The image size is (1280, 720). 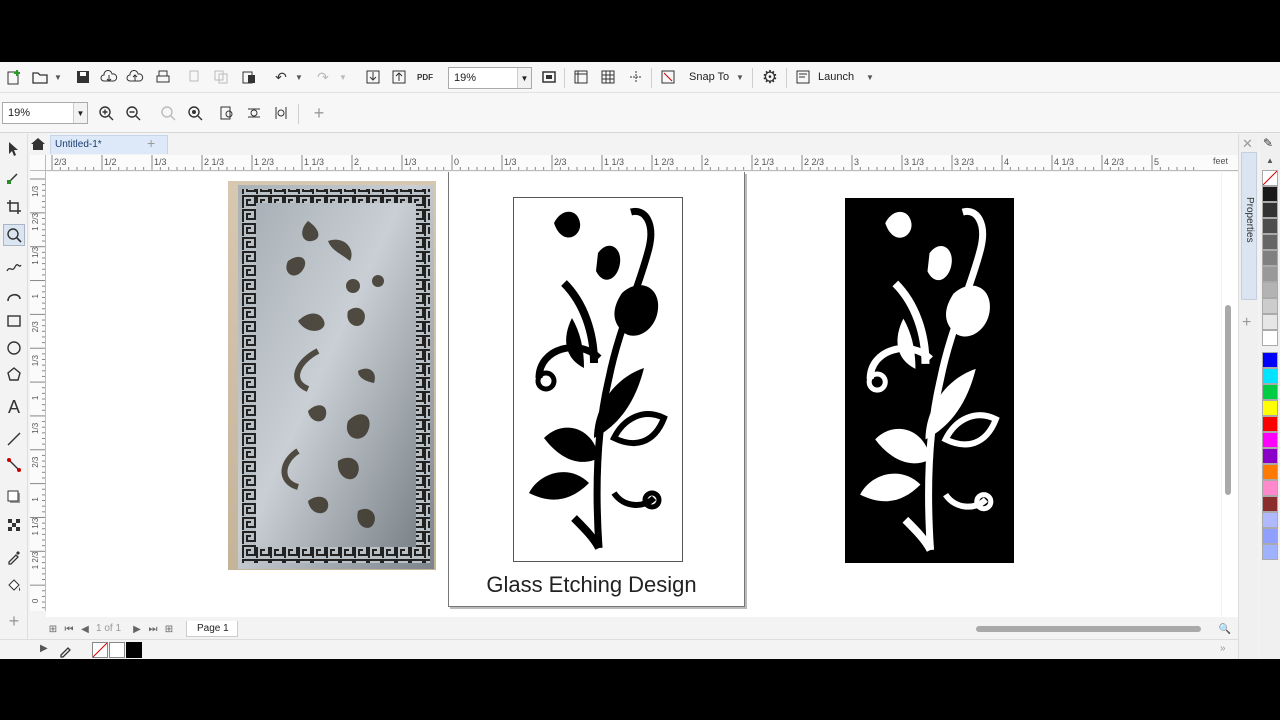 I want to click on metal-panel-photo, so click(x=332, y=375).